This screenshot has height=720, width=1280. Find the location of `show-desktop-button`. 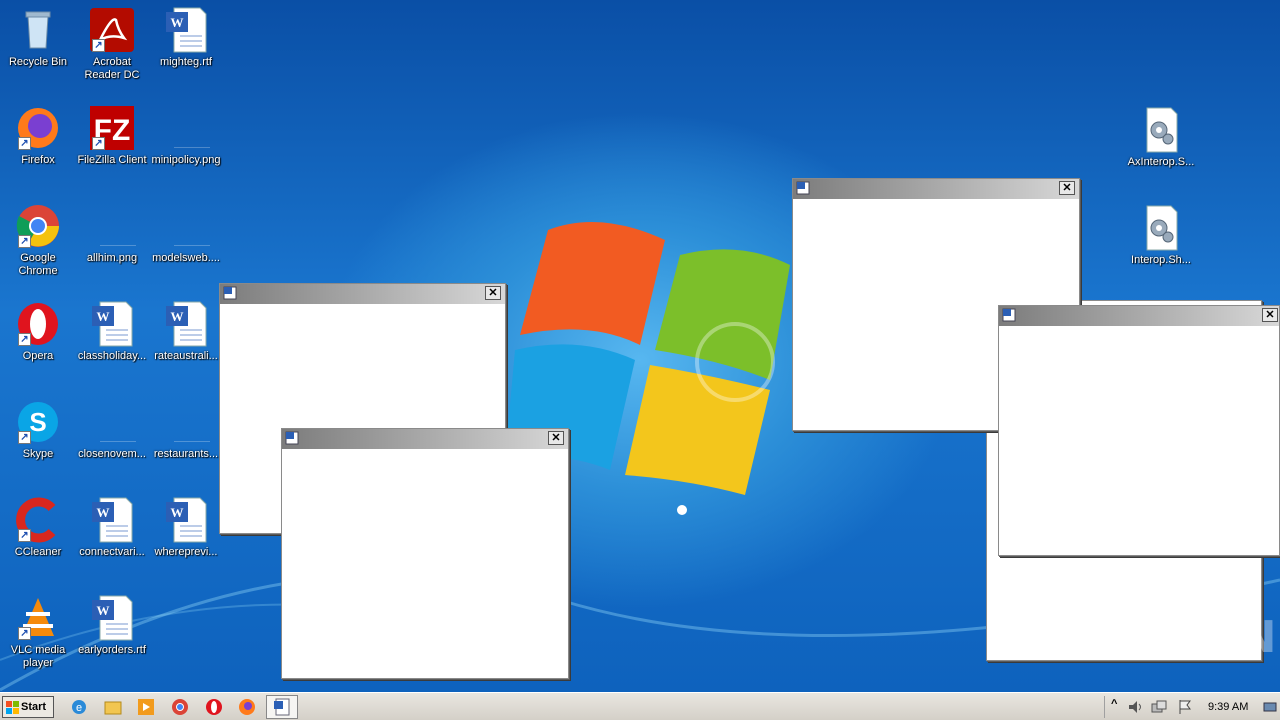

show-desktop-button is located at coordinates (1269, 707).